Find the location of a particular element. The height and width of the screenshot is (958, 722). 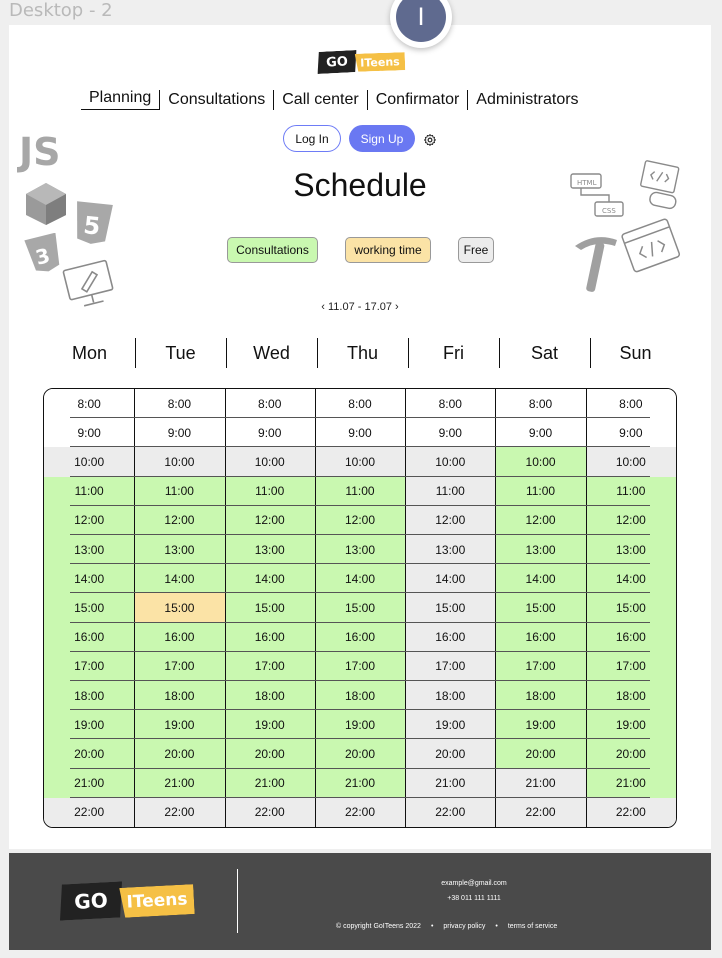

slot-thu: 11:00 is located at coordinates (360, 491).